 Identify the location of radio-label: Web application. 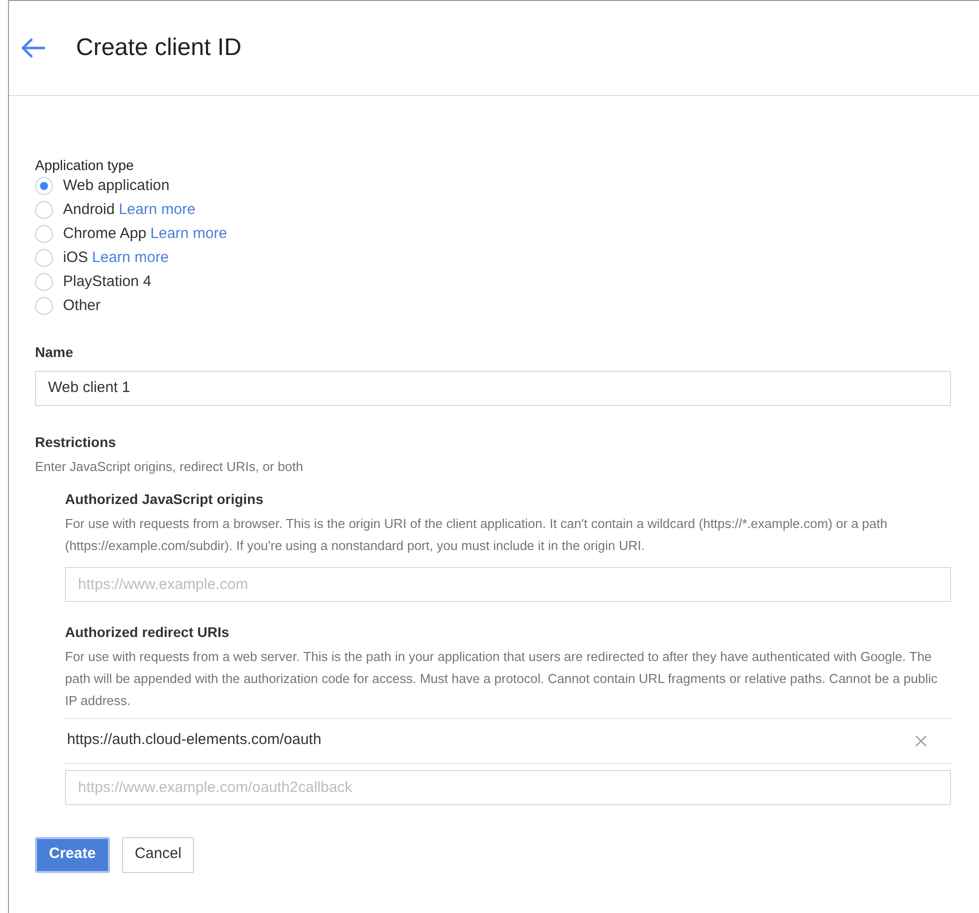
(116, 186).